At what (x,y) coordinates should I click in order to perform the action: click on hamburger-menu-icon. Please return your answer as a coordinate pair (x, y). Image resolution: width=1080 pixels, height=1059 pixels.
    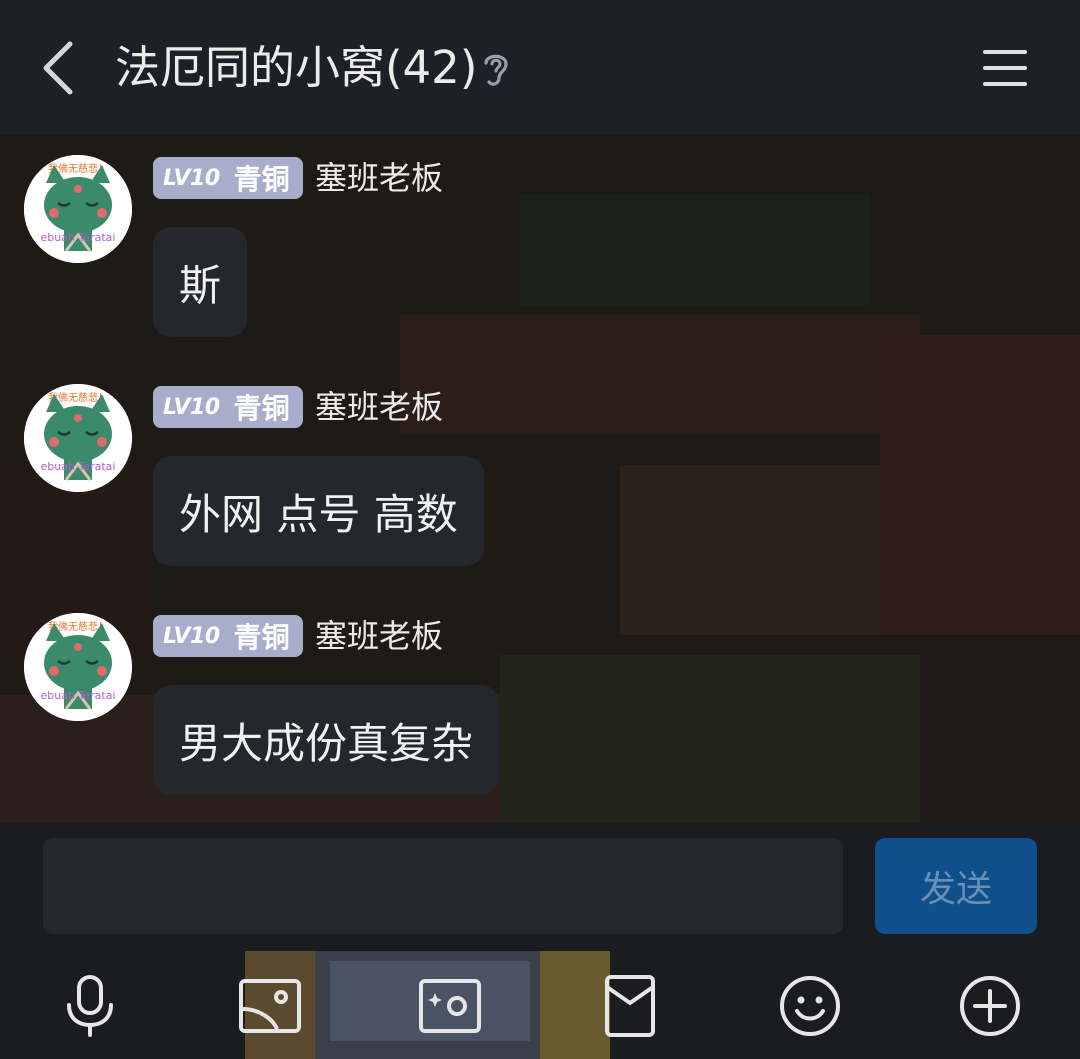
    Looking at the image, I should click on (1005, 68).